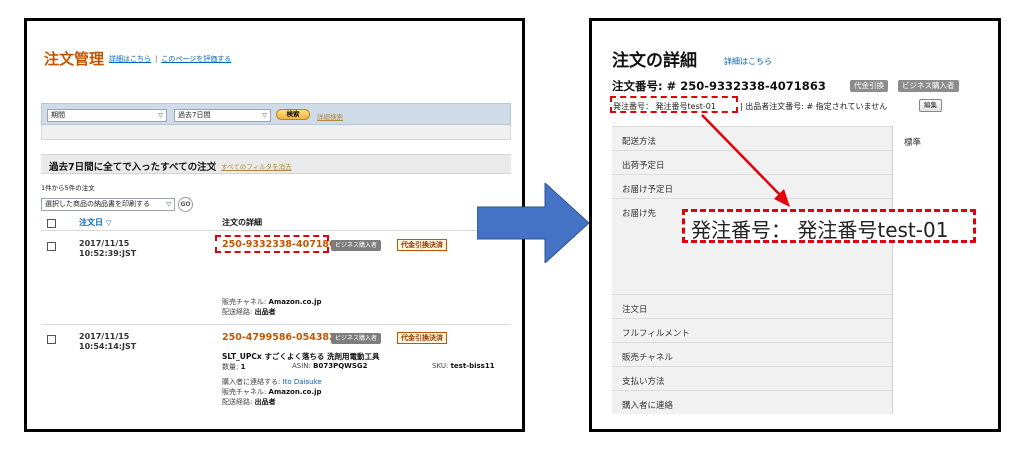 Image resolution: width=1024 pixels, height=449 pixels. Describe the element at coordinates (639, 214) in the screenshot. I see `row-ship-to: お届け先` at that location.